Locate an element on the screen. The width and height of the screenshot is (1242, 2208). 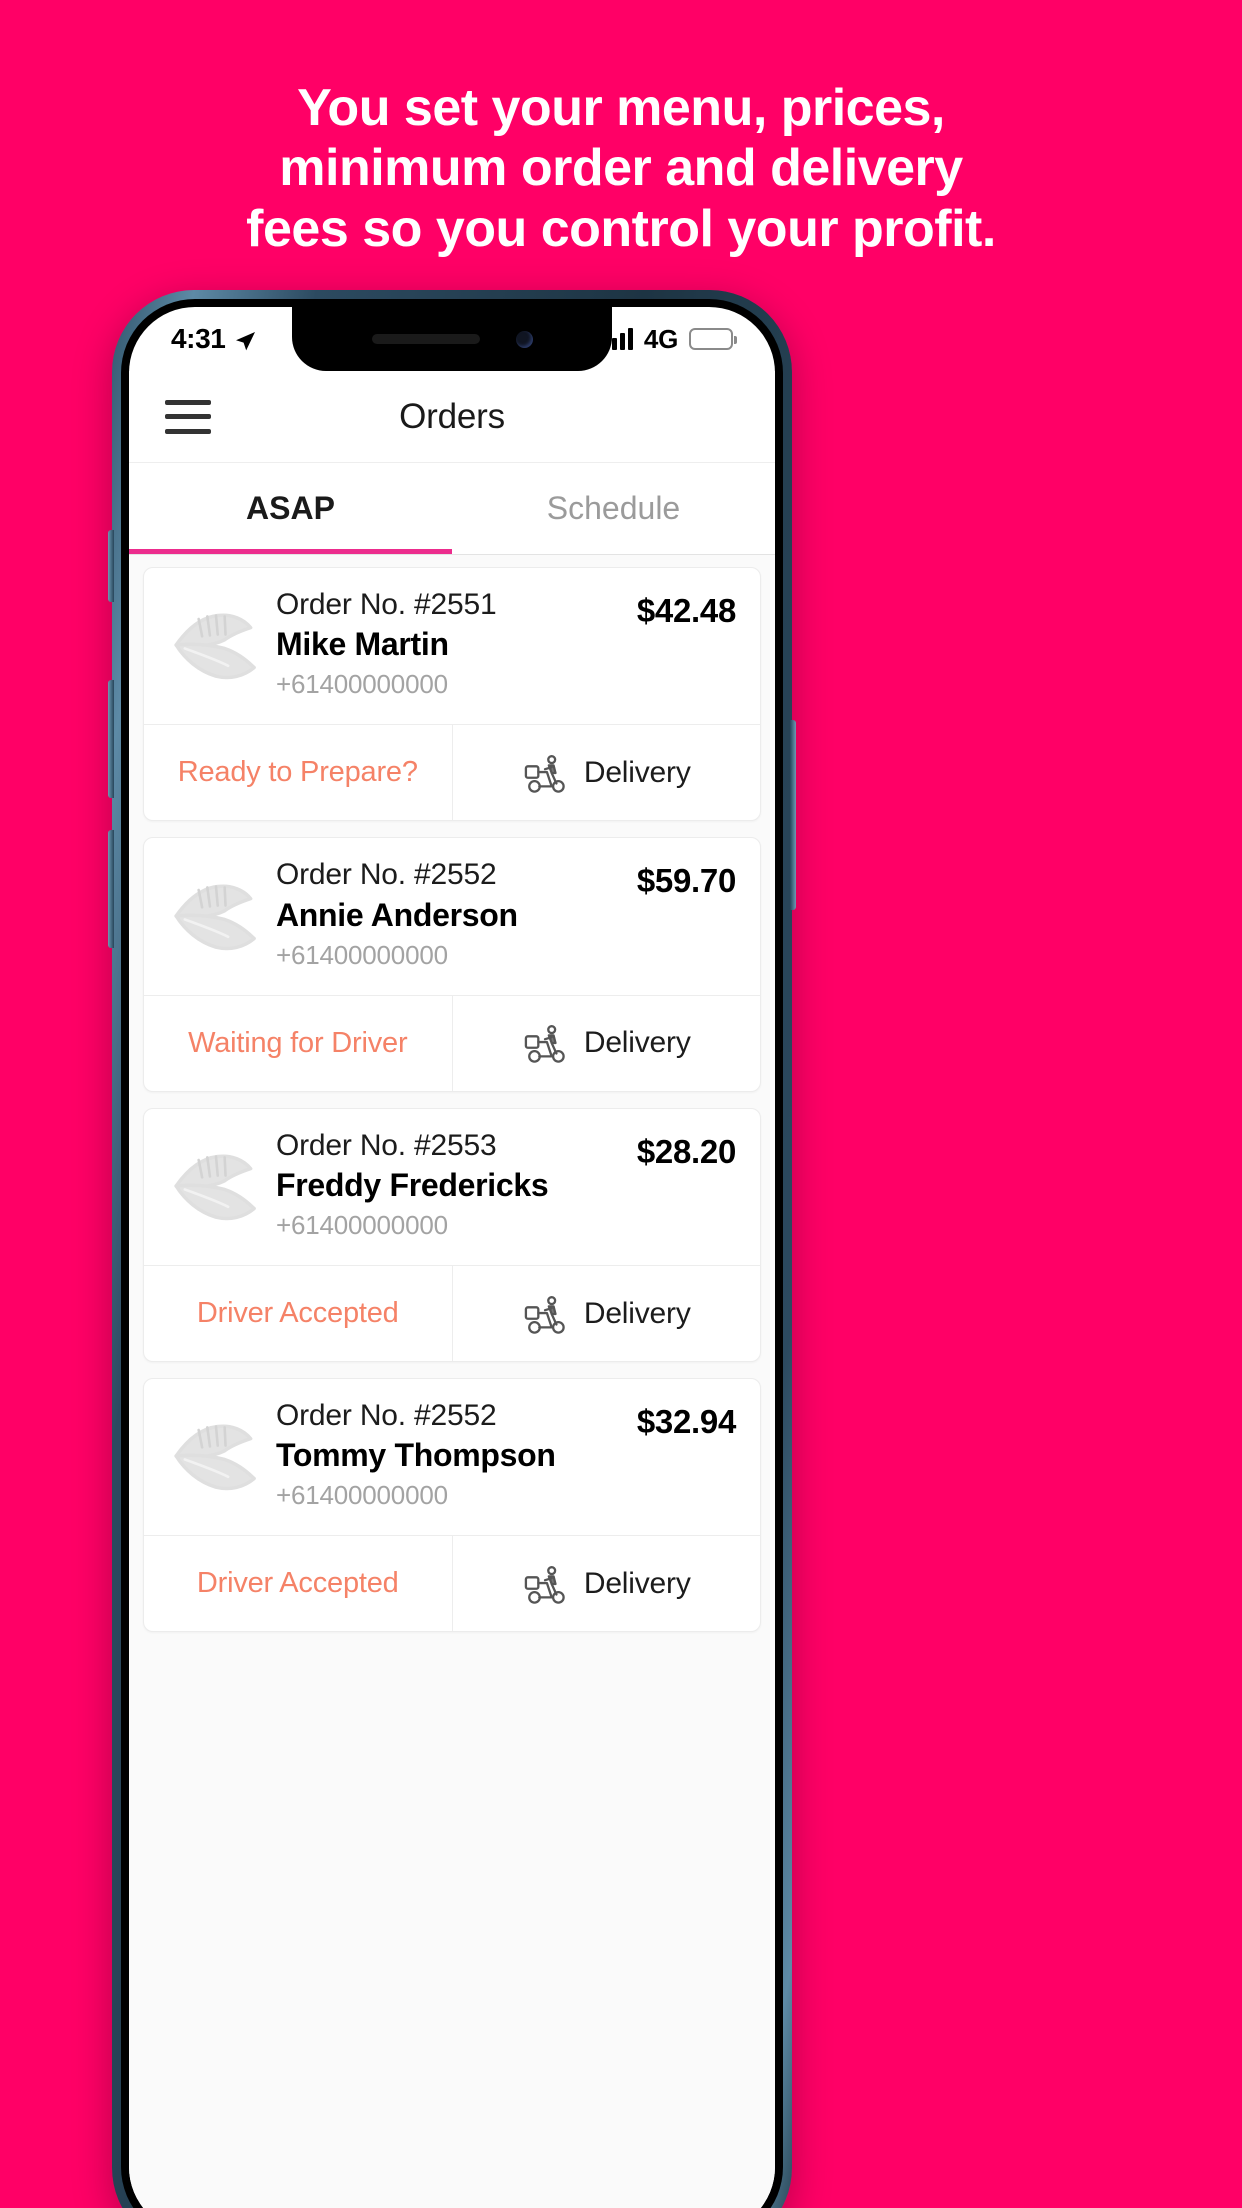
phone-notch is located at coordinates (452, 339).